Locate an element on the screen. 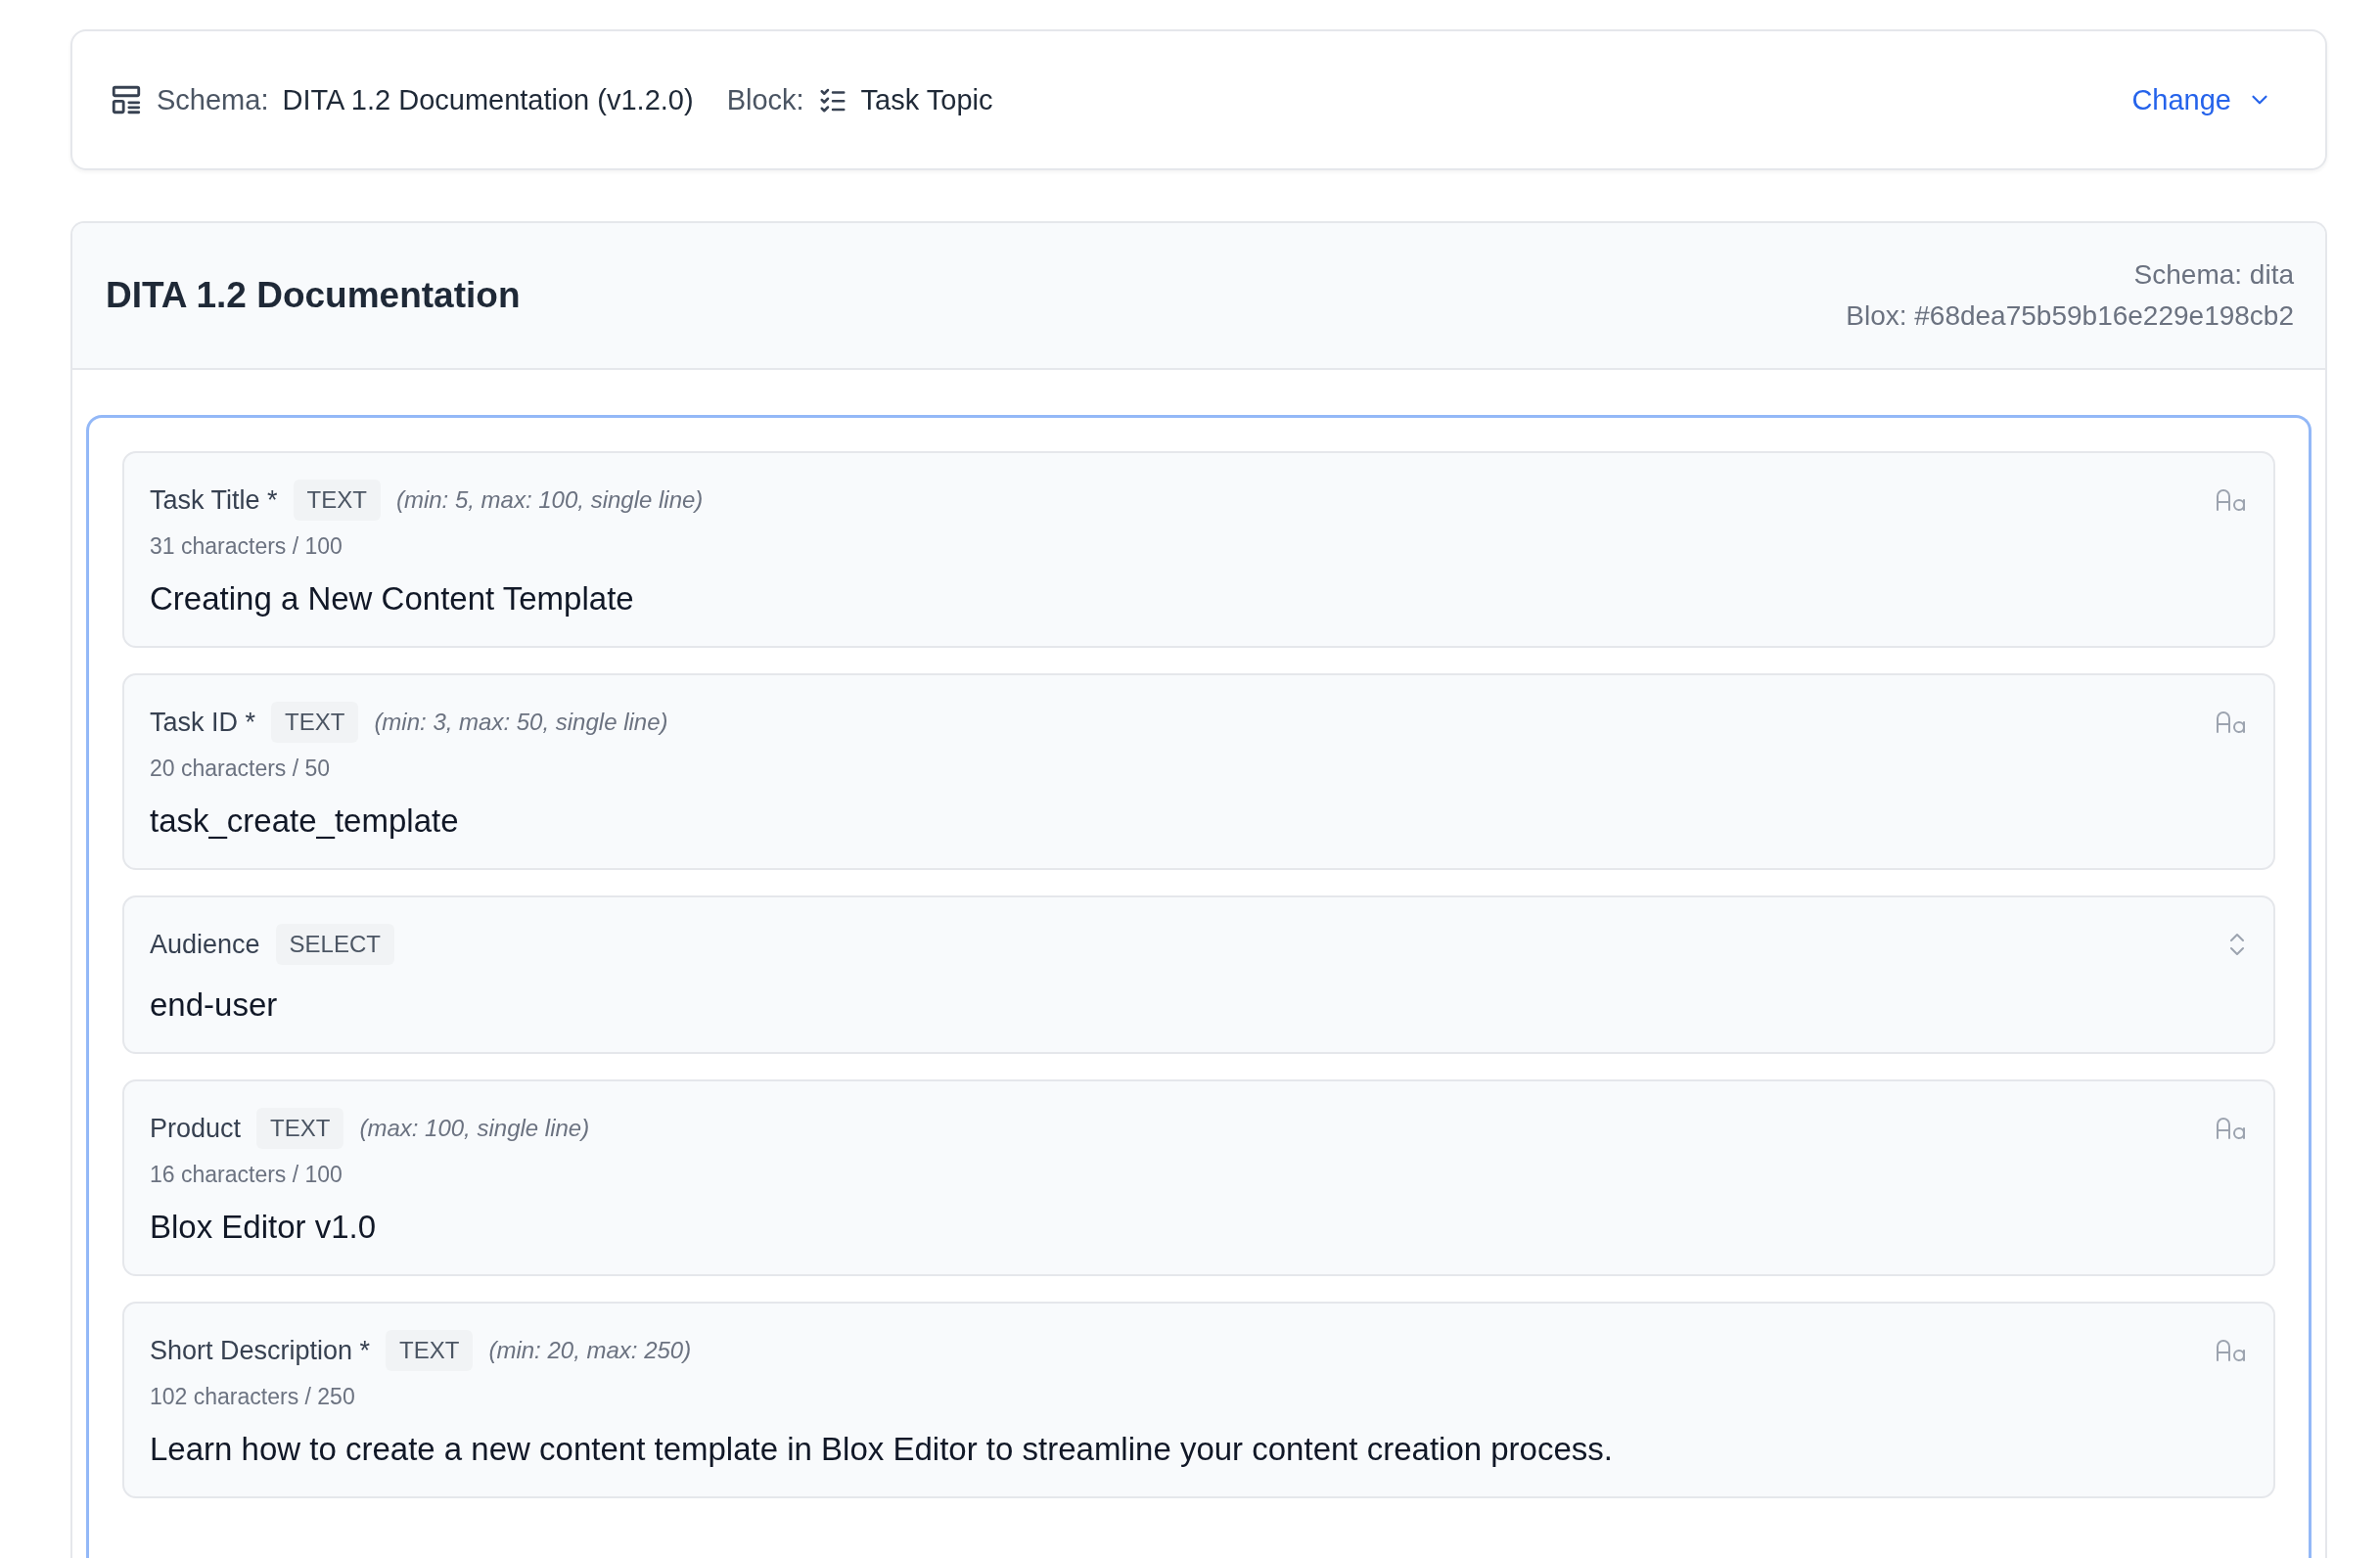 Image resolution: width=2380 pixels, height=1558 pixels. field-constraints: (min: 20, max: 250) is located at coordinates (590, 1351).